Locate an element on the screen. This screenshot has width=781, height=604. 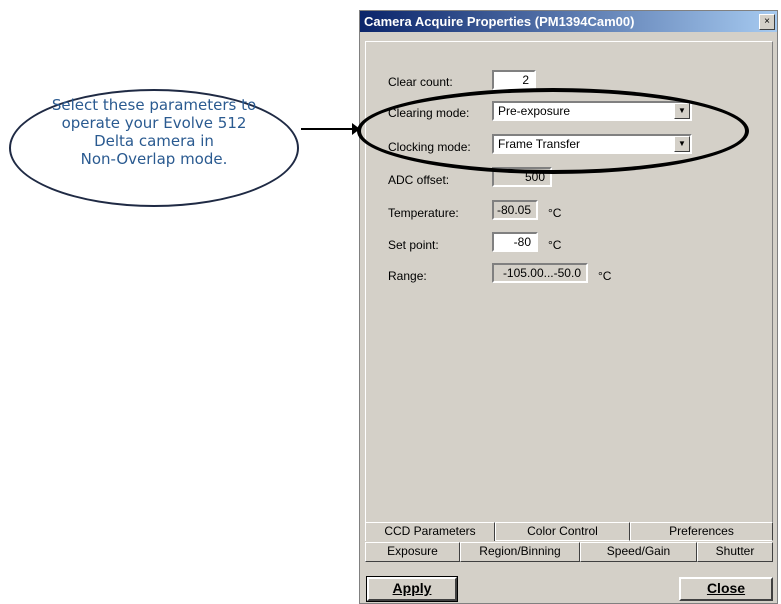
dialog-title: Camera Acquire Properties (PM1394Cam00) is located at coordinates (499, 21).